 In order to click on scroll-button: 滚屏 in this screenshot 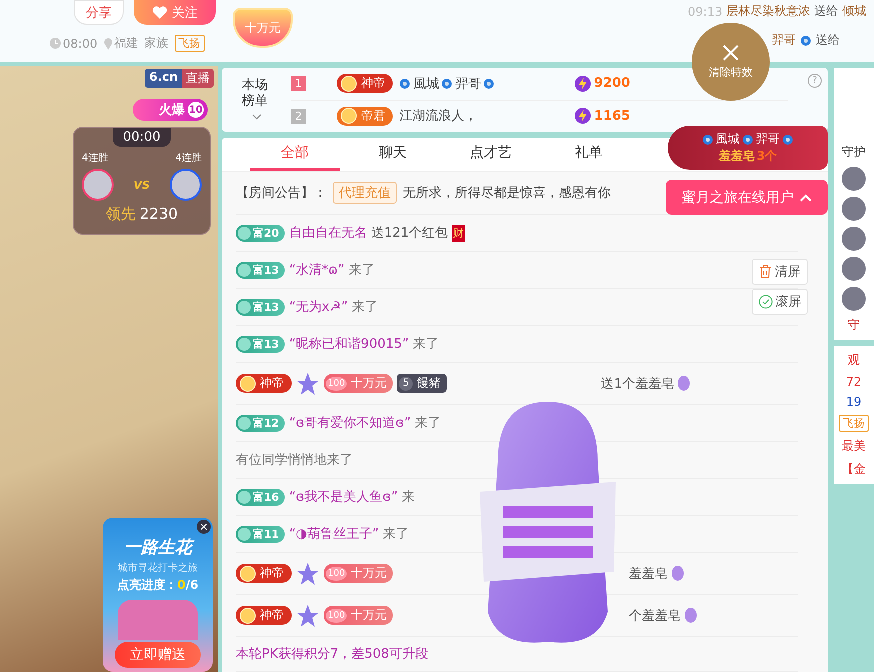, I will do `click(780, 302)`.